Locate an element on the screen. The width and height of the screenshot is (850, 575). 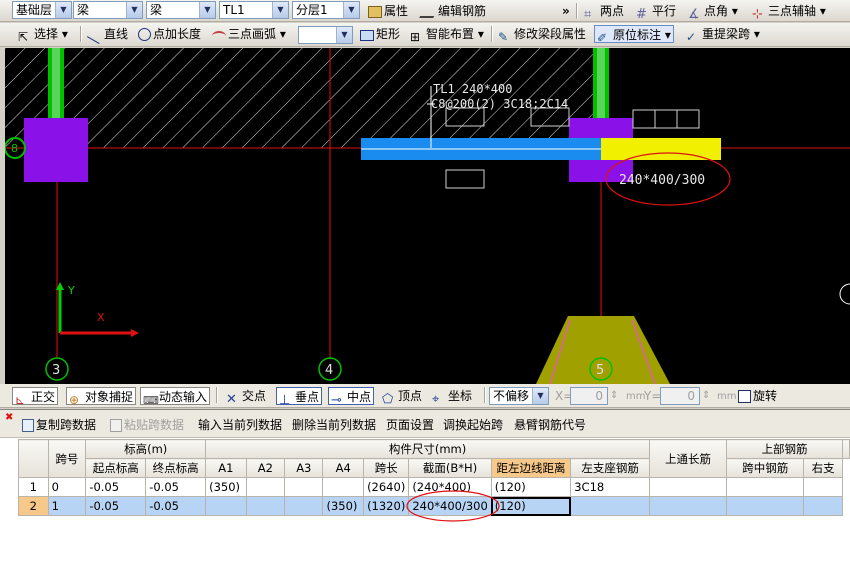
cell-top-long: 3C18 is located at coordinates (610, 487).